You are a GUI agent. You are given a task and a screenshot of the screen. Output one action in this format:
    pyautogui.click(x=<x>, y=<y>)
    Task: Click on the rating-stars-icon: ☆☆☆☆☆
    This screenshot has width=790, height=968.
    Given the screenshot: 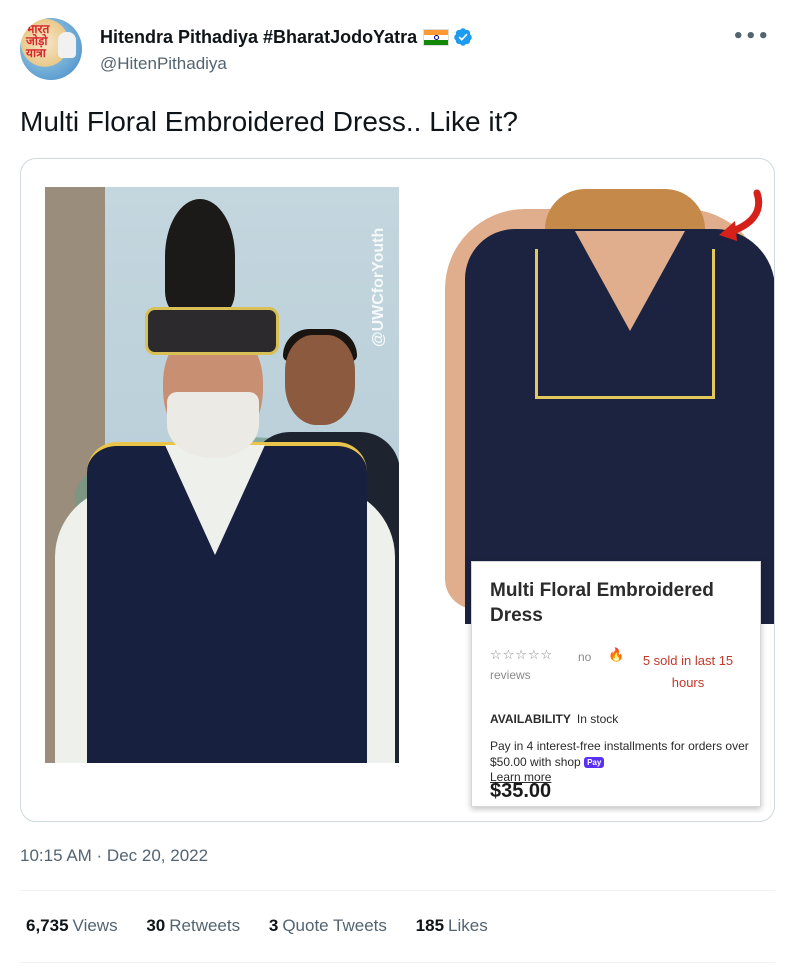 What is the action you would take?
    pyautogui.click(x=522, y=655)
    